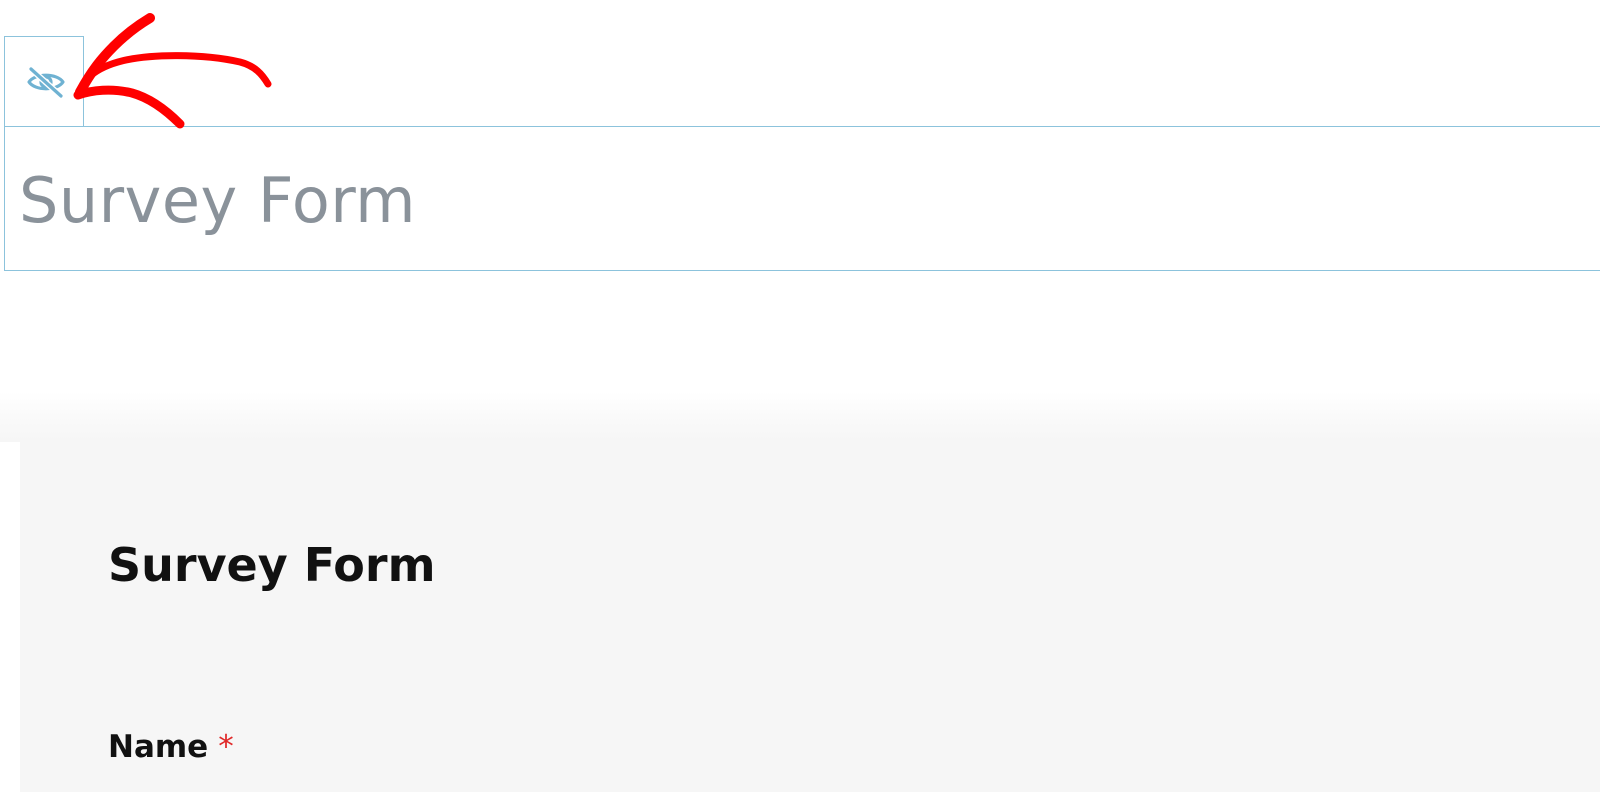 The width and height of the screenshot is (1600, 792). I want to click on form-title-input: Survey Form, so click(217, 201).